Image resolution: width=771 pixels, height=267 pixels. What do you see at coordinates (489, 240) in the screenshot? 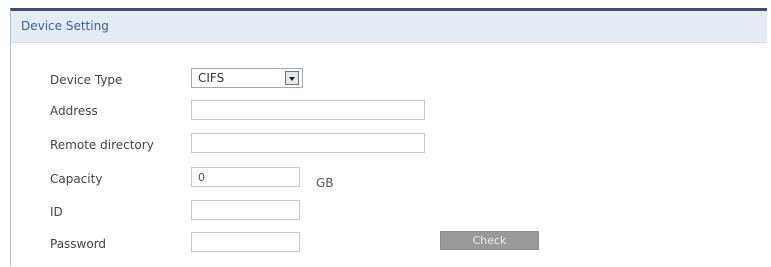
I see `check-button: Check` at bounding box center [489, 240].